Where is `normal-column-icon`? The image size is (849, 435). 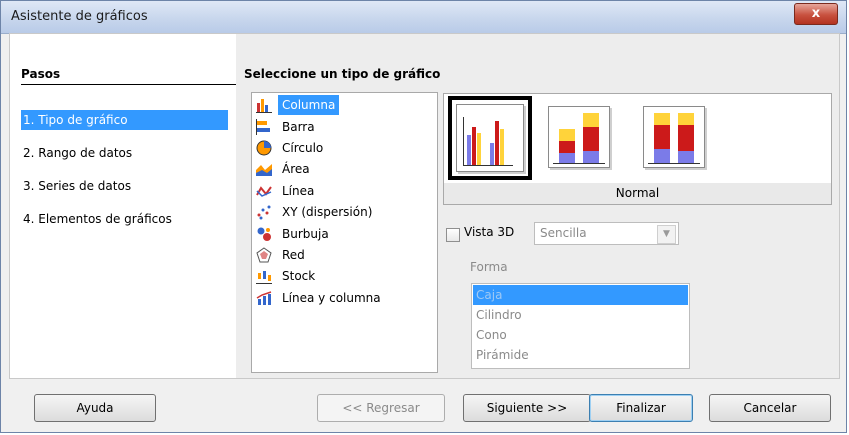 normal-column-icon is located at coordinates (488, 141).